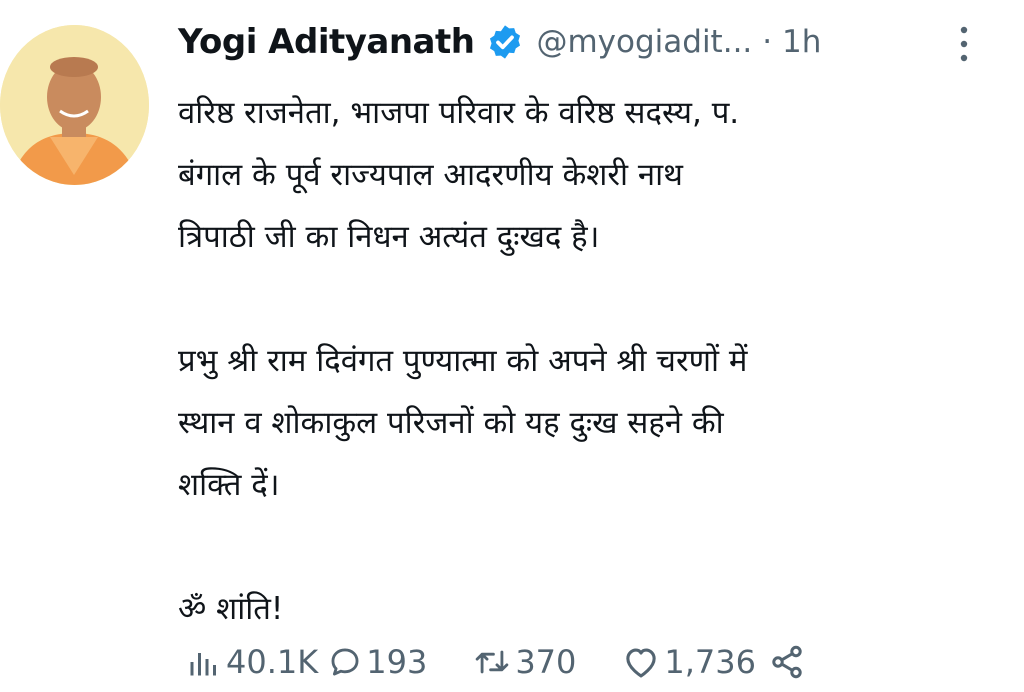 This screenshot has width=1024, height=692. What do you see at coordinates (345, 662) in the screenshot?
I see `reply-icon` at bounding box center [345, 662].